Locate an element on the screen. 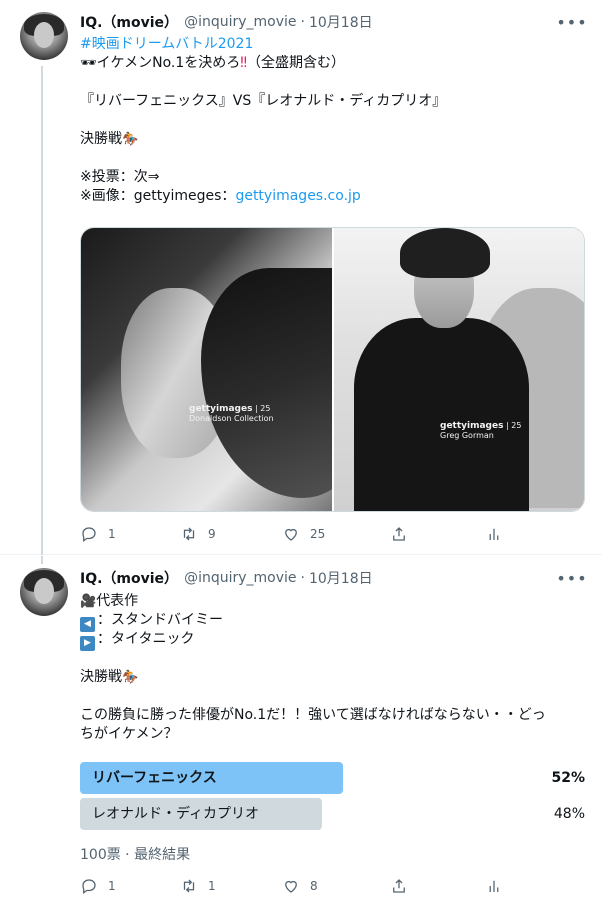 This screenshot has width=602, height=902. image-note: ※画像：gettyimeges： is located at coordinates (158, 196).